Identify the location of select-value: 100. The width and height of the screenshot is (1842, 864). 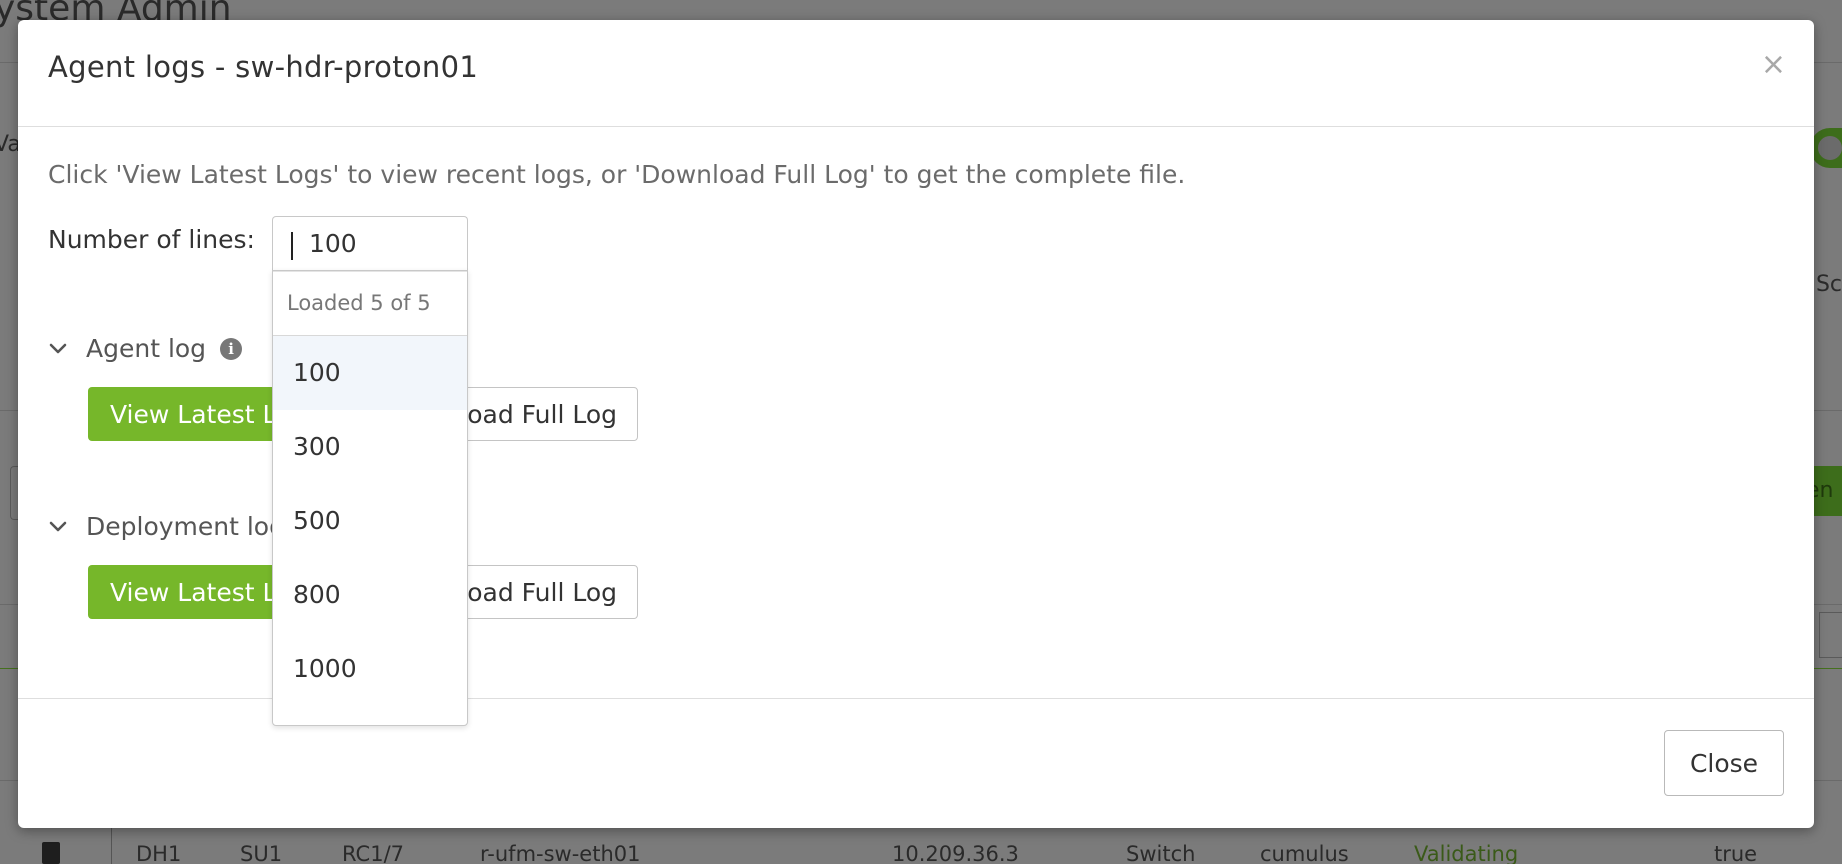
(333, 243).